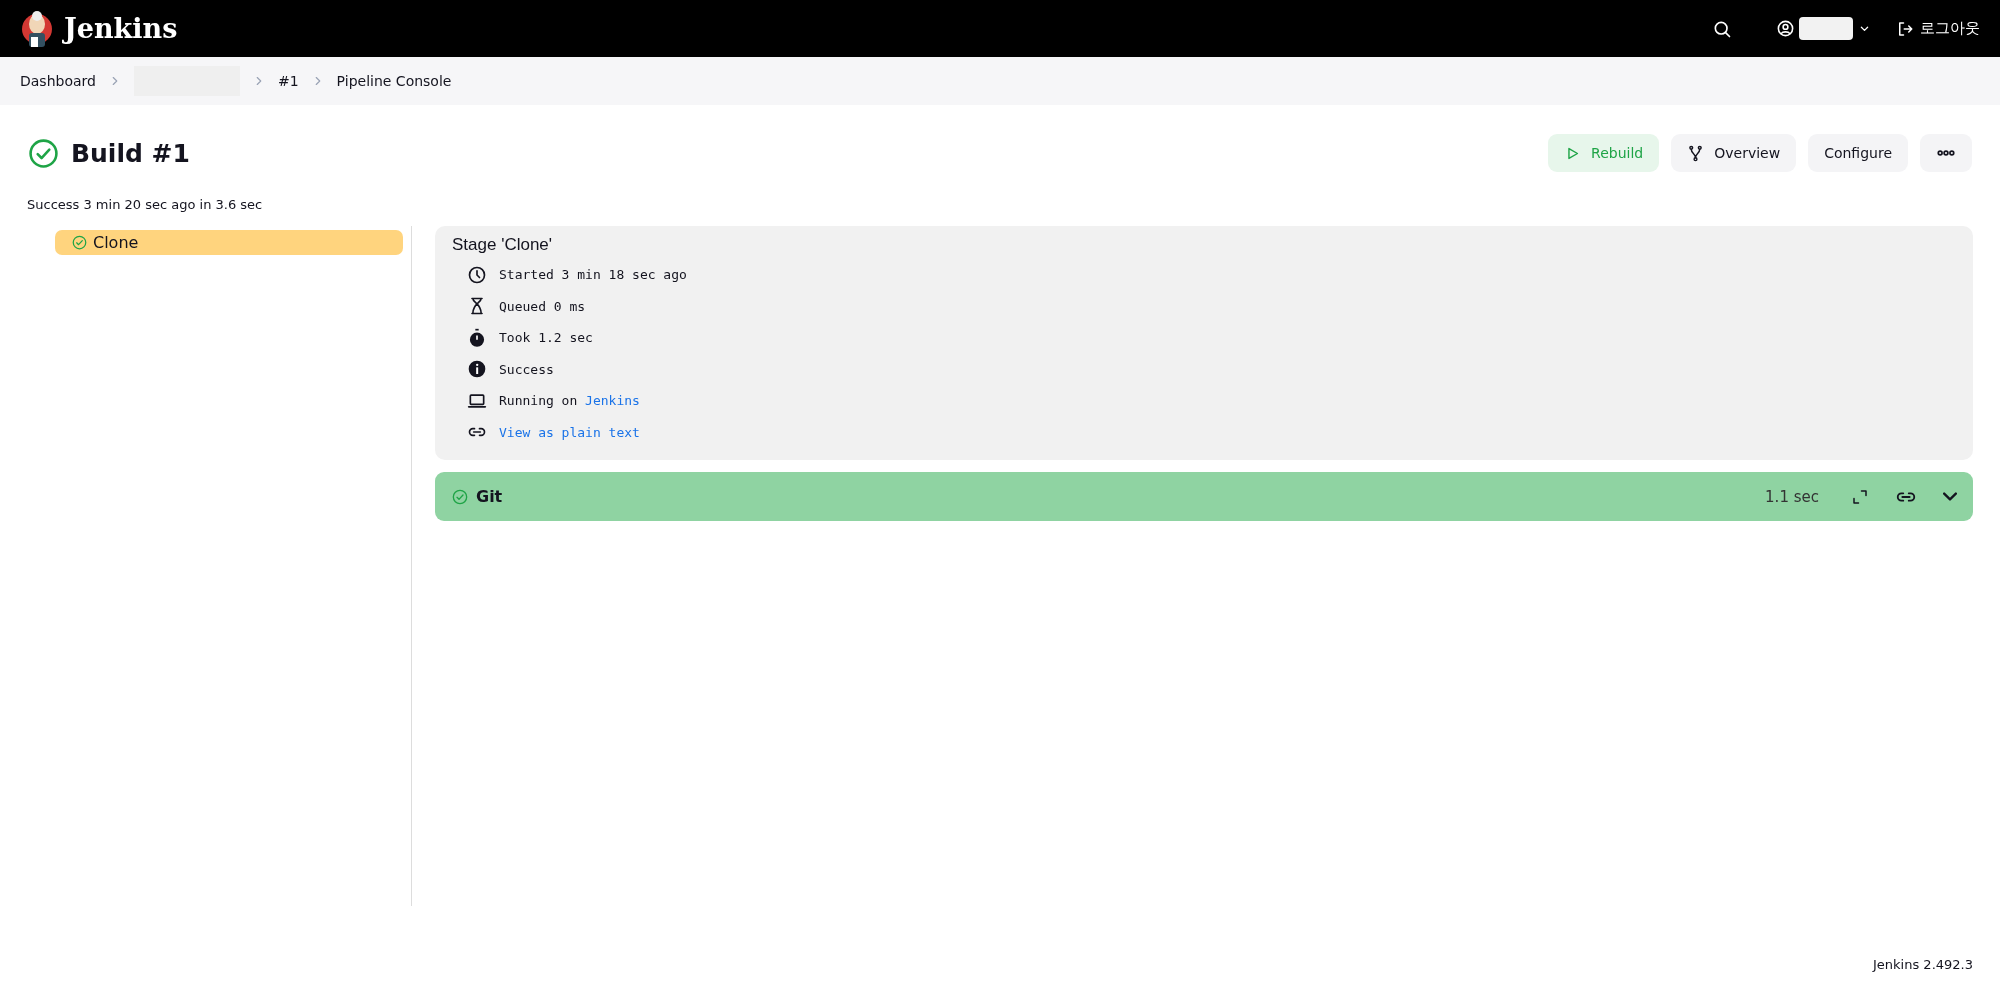 This screenshot has width=2000, height=992. Describe the element at coordinates (526, 369) in the screenshot. I see `detail-text: Success` at that location.